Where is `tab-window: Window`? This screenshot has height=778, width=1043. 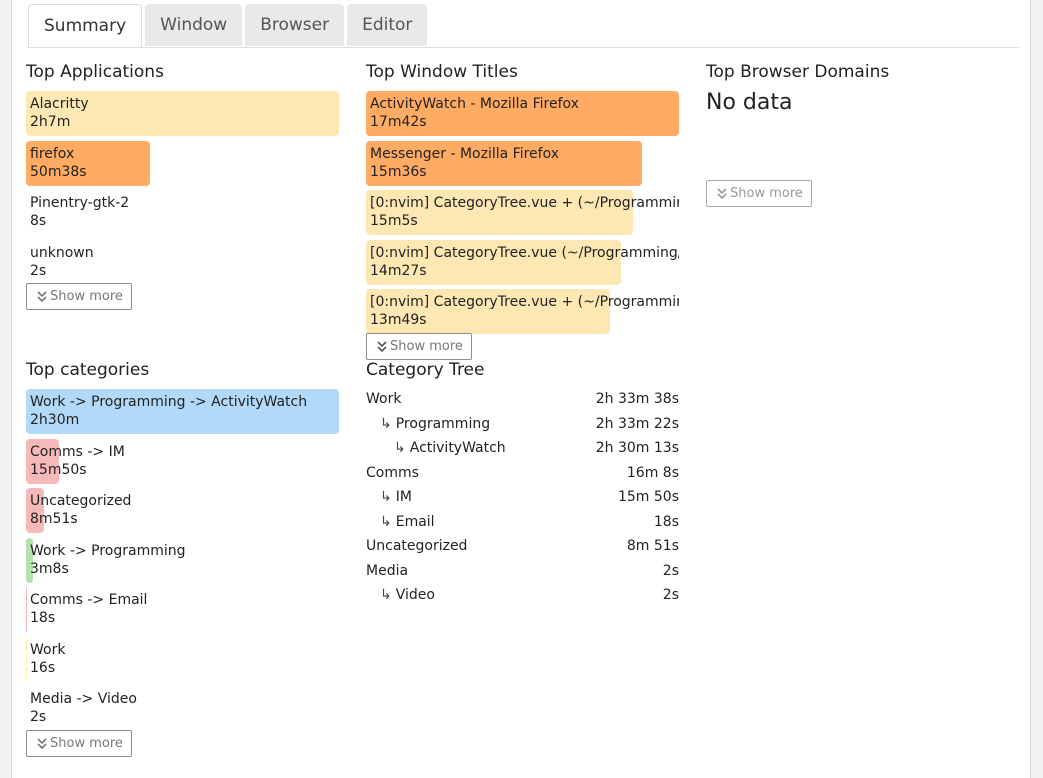
tab-window: Window is located at coordinates (194, 25).